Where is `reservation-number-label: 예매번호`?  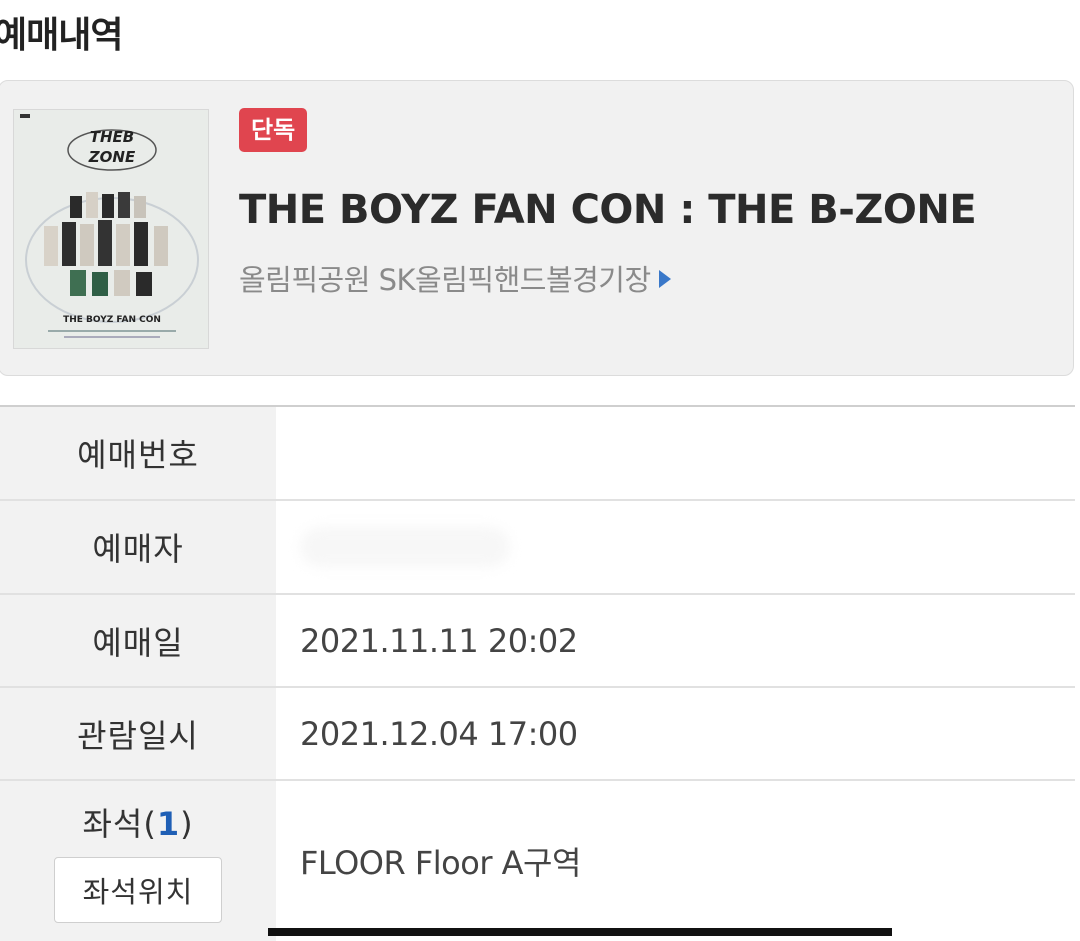
reservation-number-label: 예매번호 is located at coordinates (138, 453).